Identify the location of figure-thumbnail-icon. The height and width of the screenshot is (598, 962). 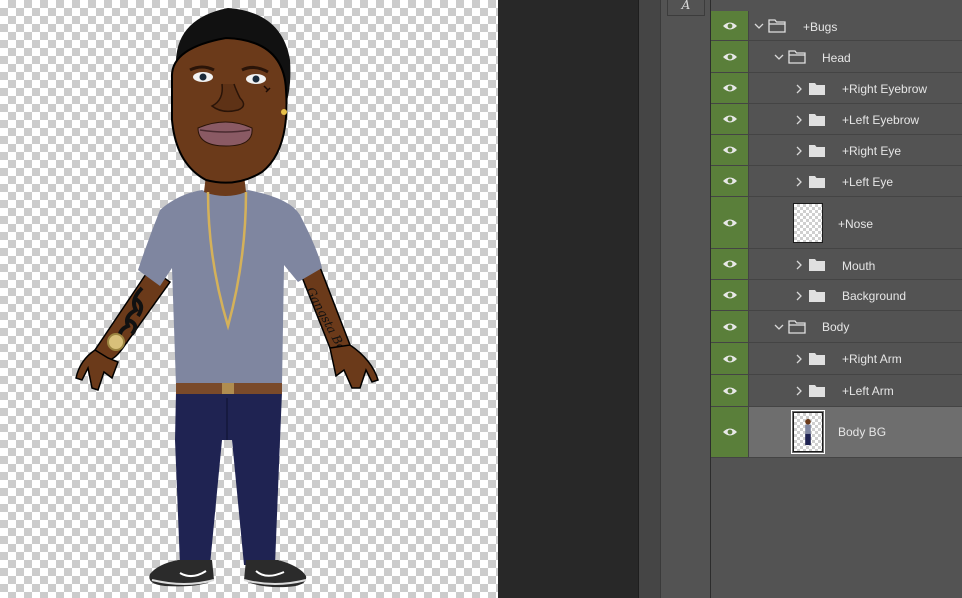
(808, 432).